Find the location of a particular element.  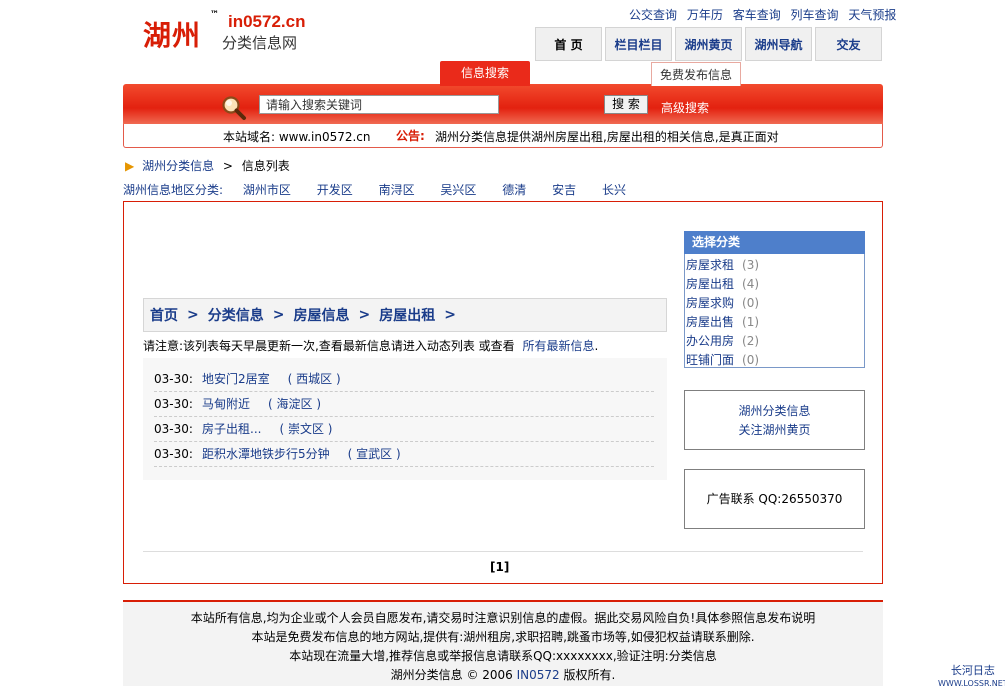

promo-link-yellowpages: 关注湖州黄页 is located at coordinates (774, 430).